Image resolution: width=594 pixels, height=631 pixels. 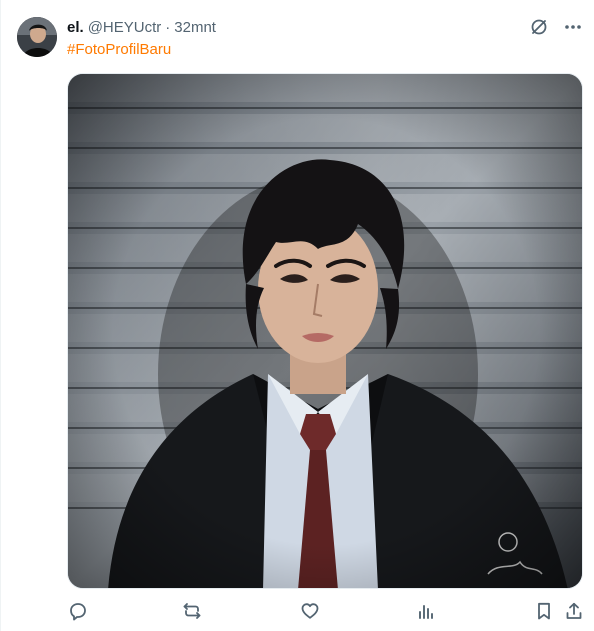 I want to click on display-name: el., so click(x=75, y=28).